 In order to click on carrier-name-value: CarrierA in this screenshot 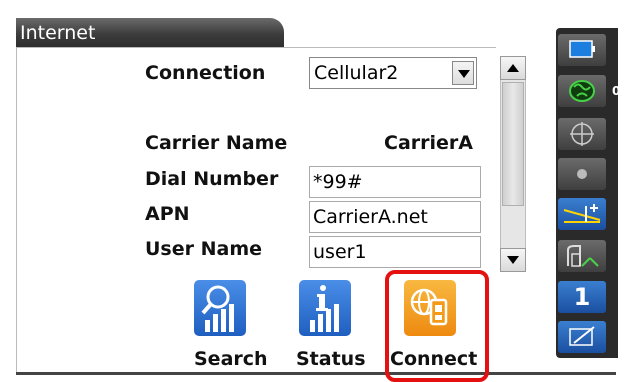, I will do `click(428, 143)`.